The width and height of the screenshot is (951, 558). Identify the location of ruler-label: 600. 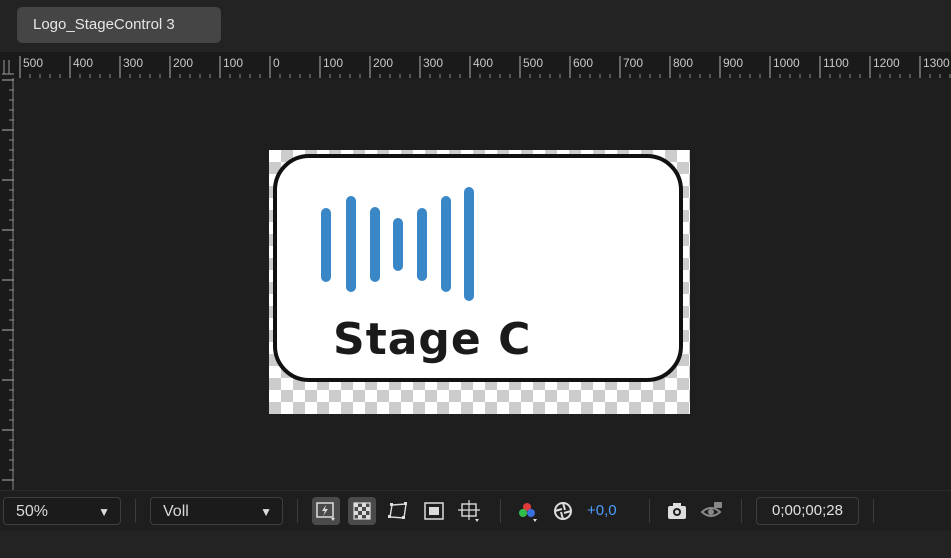
(583, 63).